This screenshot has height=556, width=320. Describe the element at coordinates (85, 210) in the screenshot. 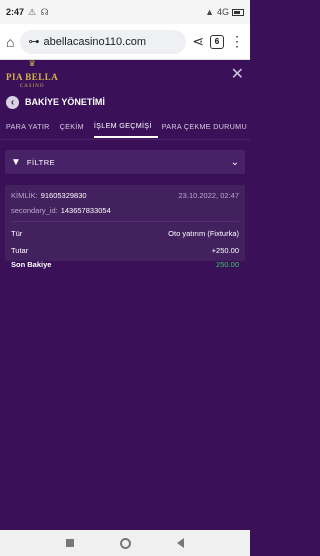

I see `secondary-id-value: 143657833054` at that location.